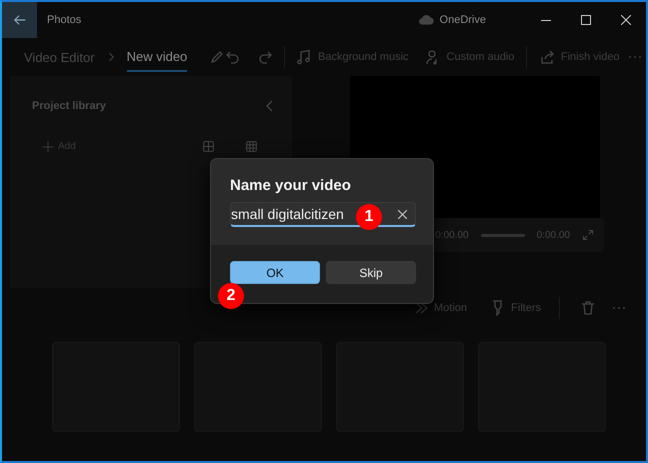 The height and width of the screenshot is (463, 648). Describe the element at coordinates (157, 57) in the screenshot. I see `breadcrumb-item: New video` at that location.